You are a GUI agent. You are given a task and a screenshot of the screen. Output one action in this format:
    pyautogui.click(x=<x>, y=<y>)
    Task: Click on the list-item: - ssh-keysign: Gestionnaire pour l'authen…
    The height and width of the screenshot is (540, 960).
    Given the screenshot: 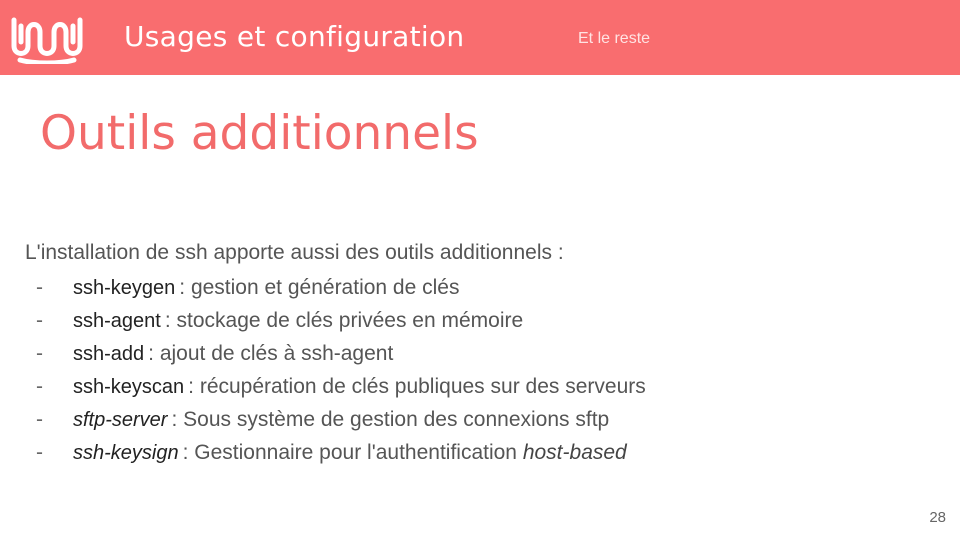 What is the action you would take?
    pyautogui.click(x=341, y=455)
    